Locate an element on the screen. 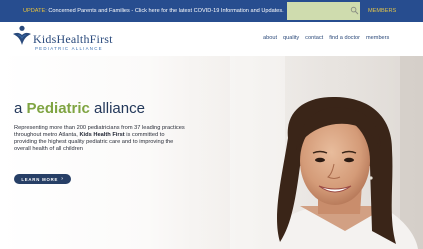 The width and height of the screenshot is (423, 249). hero-title: a Pediatric alliance is located at coordinates (79, 108).